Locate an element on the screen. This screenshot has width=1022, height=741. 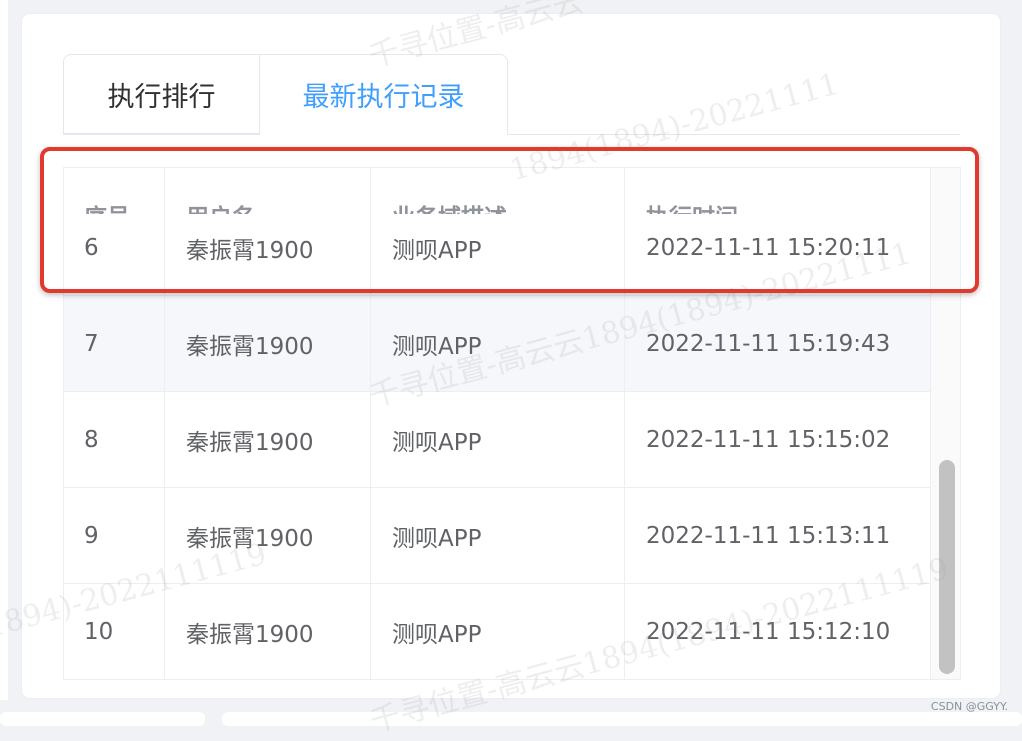
cell-time: 2022-11-11 15:12:10 is located at coordinates (768, 632).